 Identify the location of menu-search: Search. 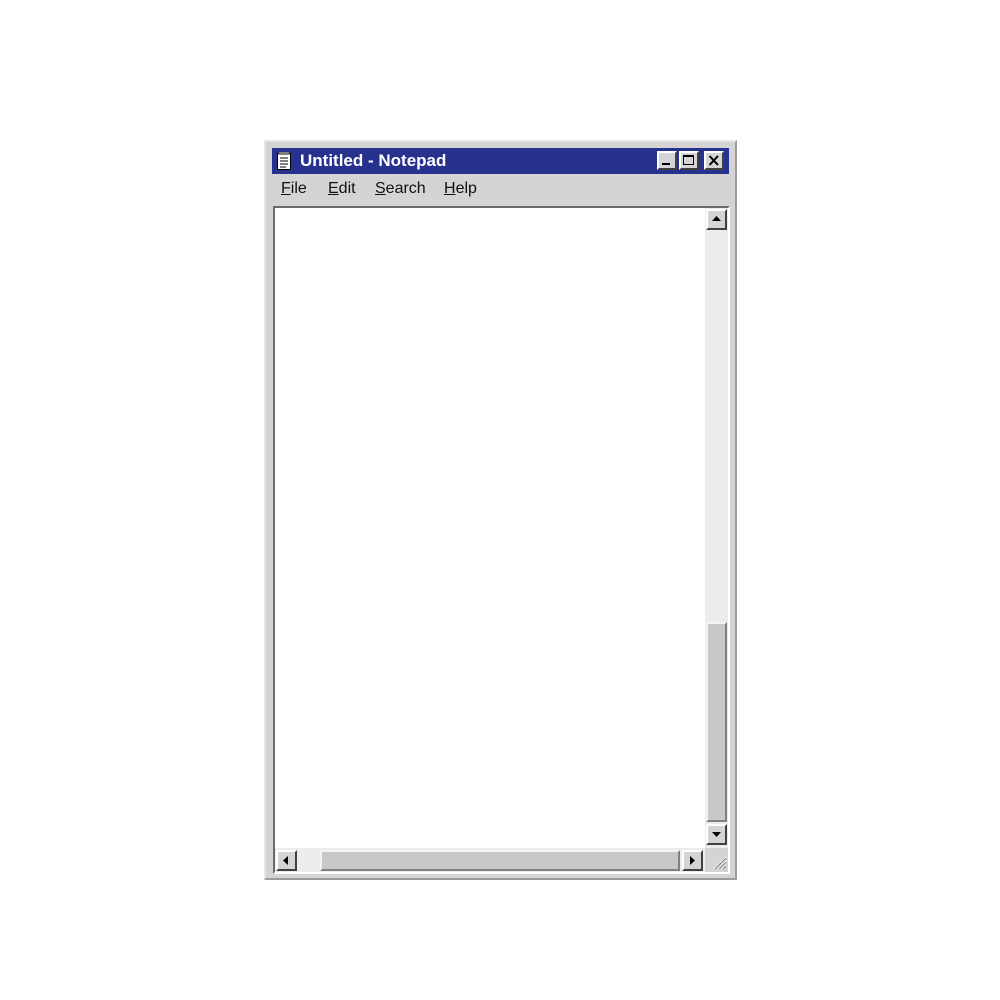
(400, 189).